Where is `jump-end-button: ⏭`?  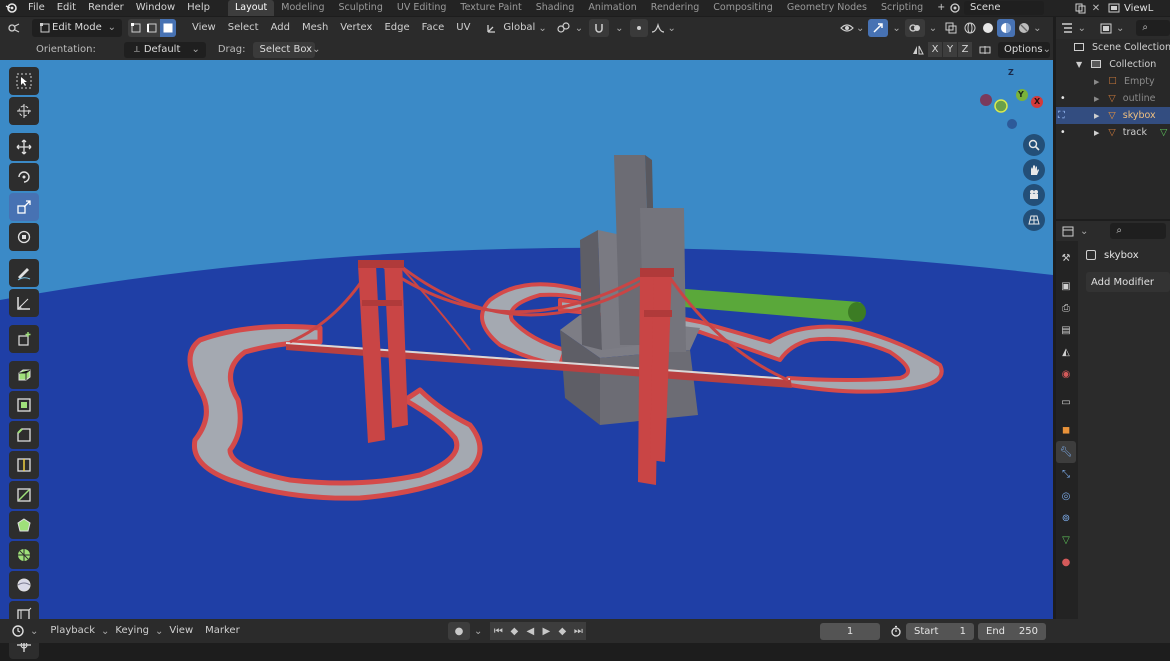
jump-end-button: ⏭ is located at coordinates (578, 631).